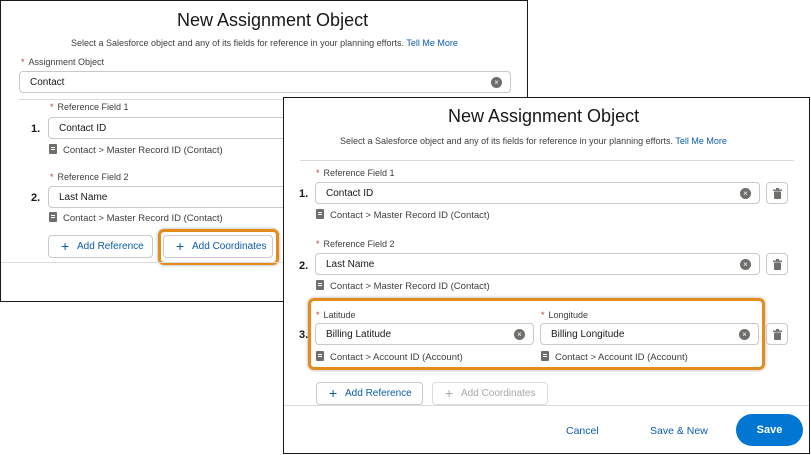 Image resolution: width=811 pixels, height=455 pixels. What do you see at coordinates (537, 193) in the screenshot?
I see `reference-field-1-input: Contact ID ×` at bounding box center [537, 193].